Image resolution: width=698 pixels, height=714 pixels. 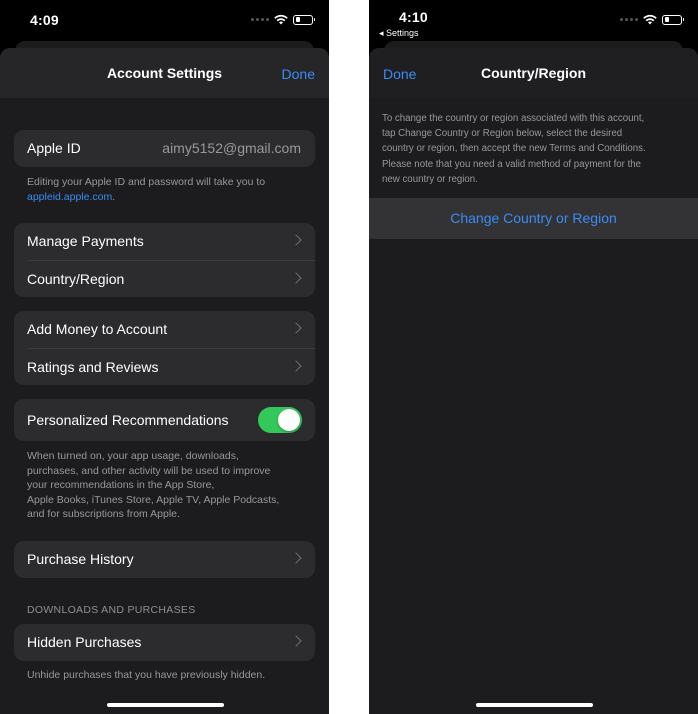 I want to click on apple-id-value: aimy5152@gmail.com, so click(x=231, y=148).